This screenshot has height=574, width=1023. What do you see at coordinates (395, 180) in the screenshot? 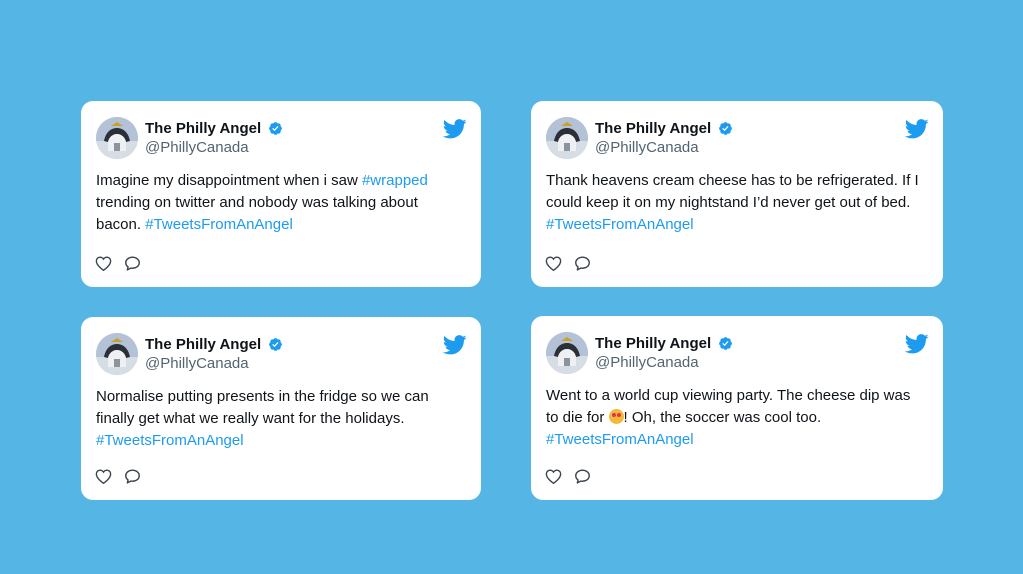
I see `hashtag-link: #wrapped` at bounding box center [395, 180].